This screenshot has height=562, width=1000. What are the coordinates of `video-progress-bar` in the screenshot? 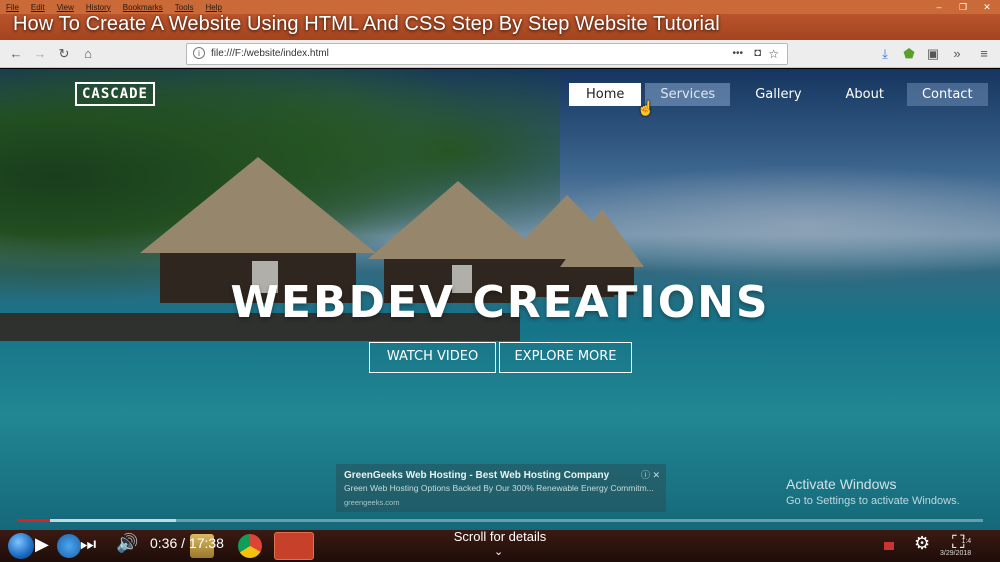 It's located at (500, 520).